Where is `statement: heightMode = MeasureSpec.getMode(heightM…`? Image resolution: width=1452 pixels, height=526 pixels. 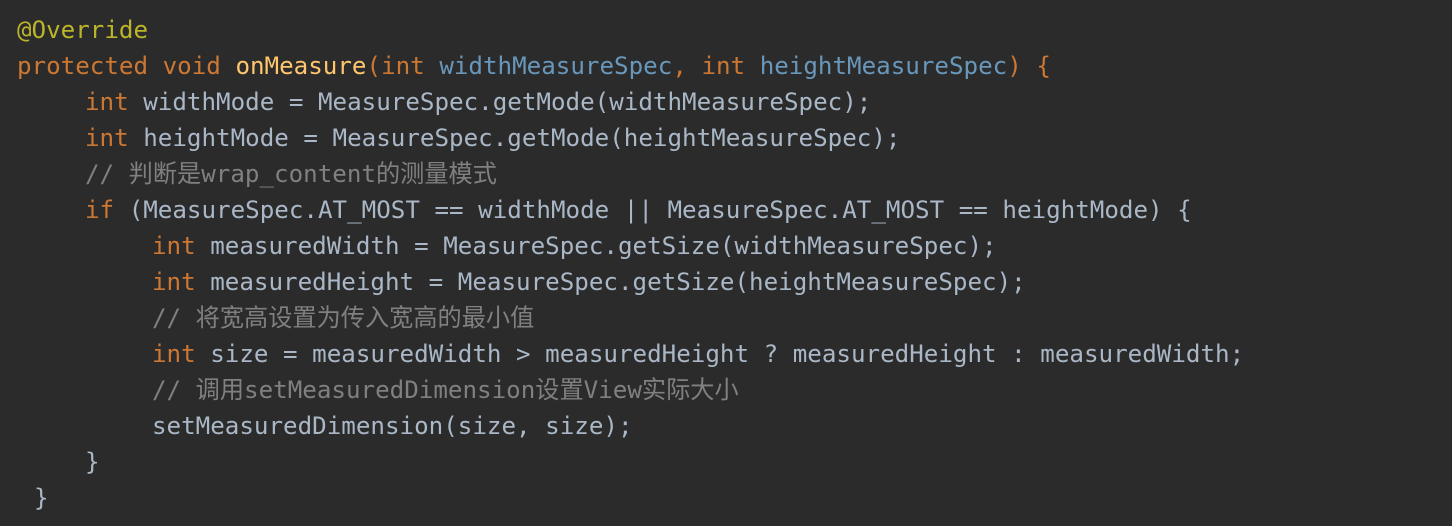
statement: heightMode = MeasureSpec.getMode(heightM… is located at coordinates (522, 138).